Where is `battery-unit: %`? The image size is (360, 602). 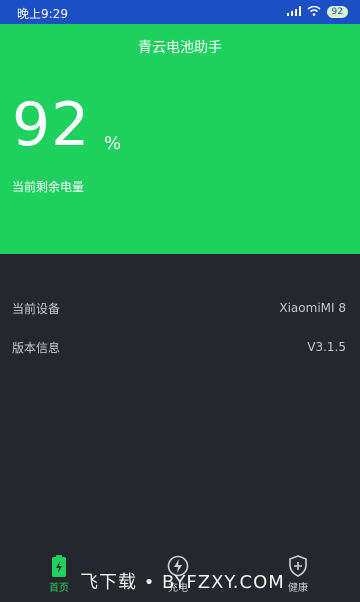 battery-unit: % is located at coordinates (113, 143).